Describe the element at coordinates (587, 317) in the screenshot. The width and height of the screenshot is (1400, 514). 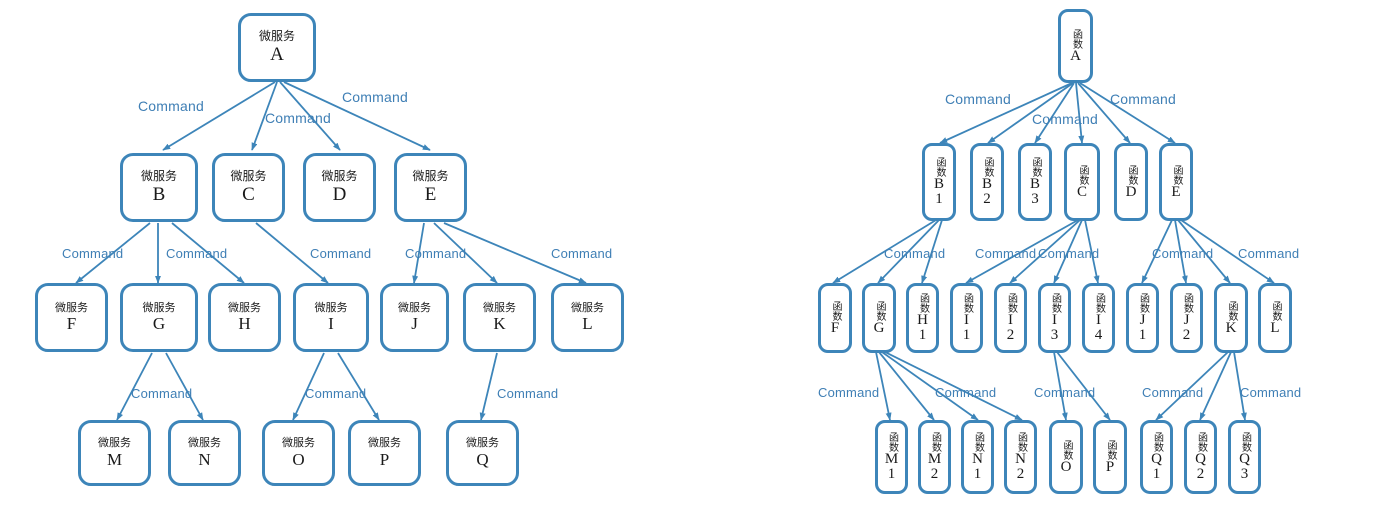
I see `node-microservice-L: 微服务 L` at that location.